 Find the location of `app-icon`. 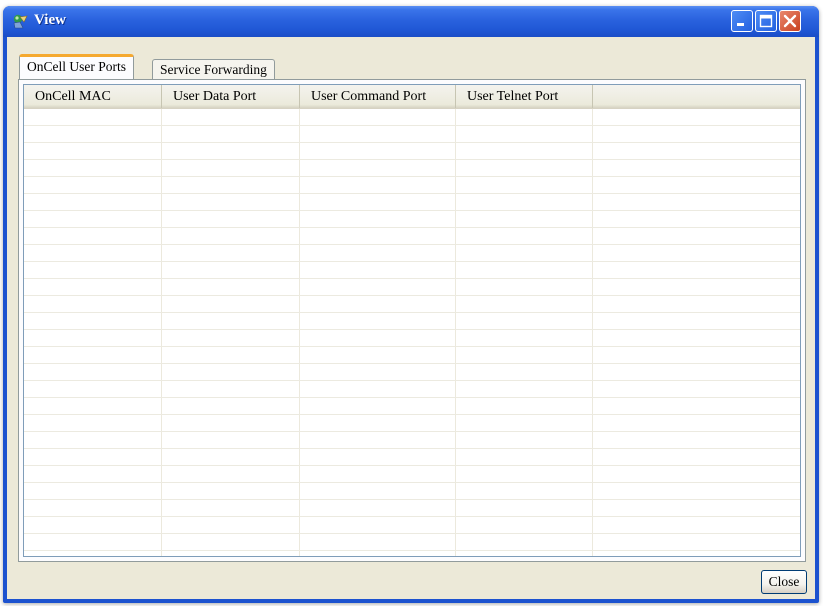

app-icon is located at coordinates (20, 21).